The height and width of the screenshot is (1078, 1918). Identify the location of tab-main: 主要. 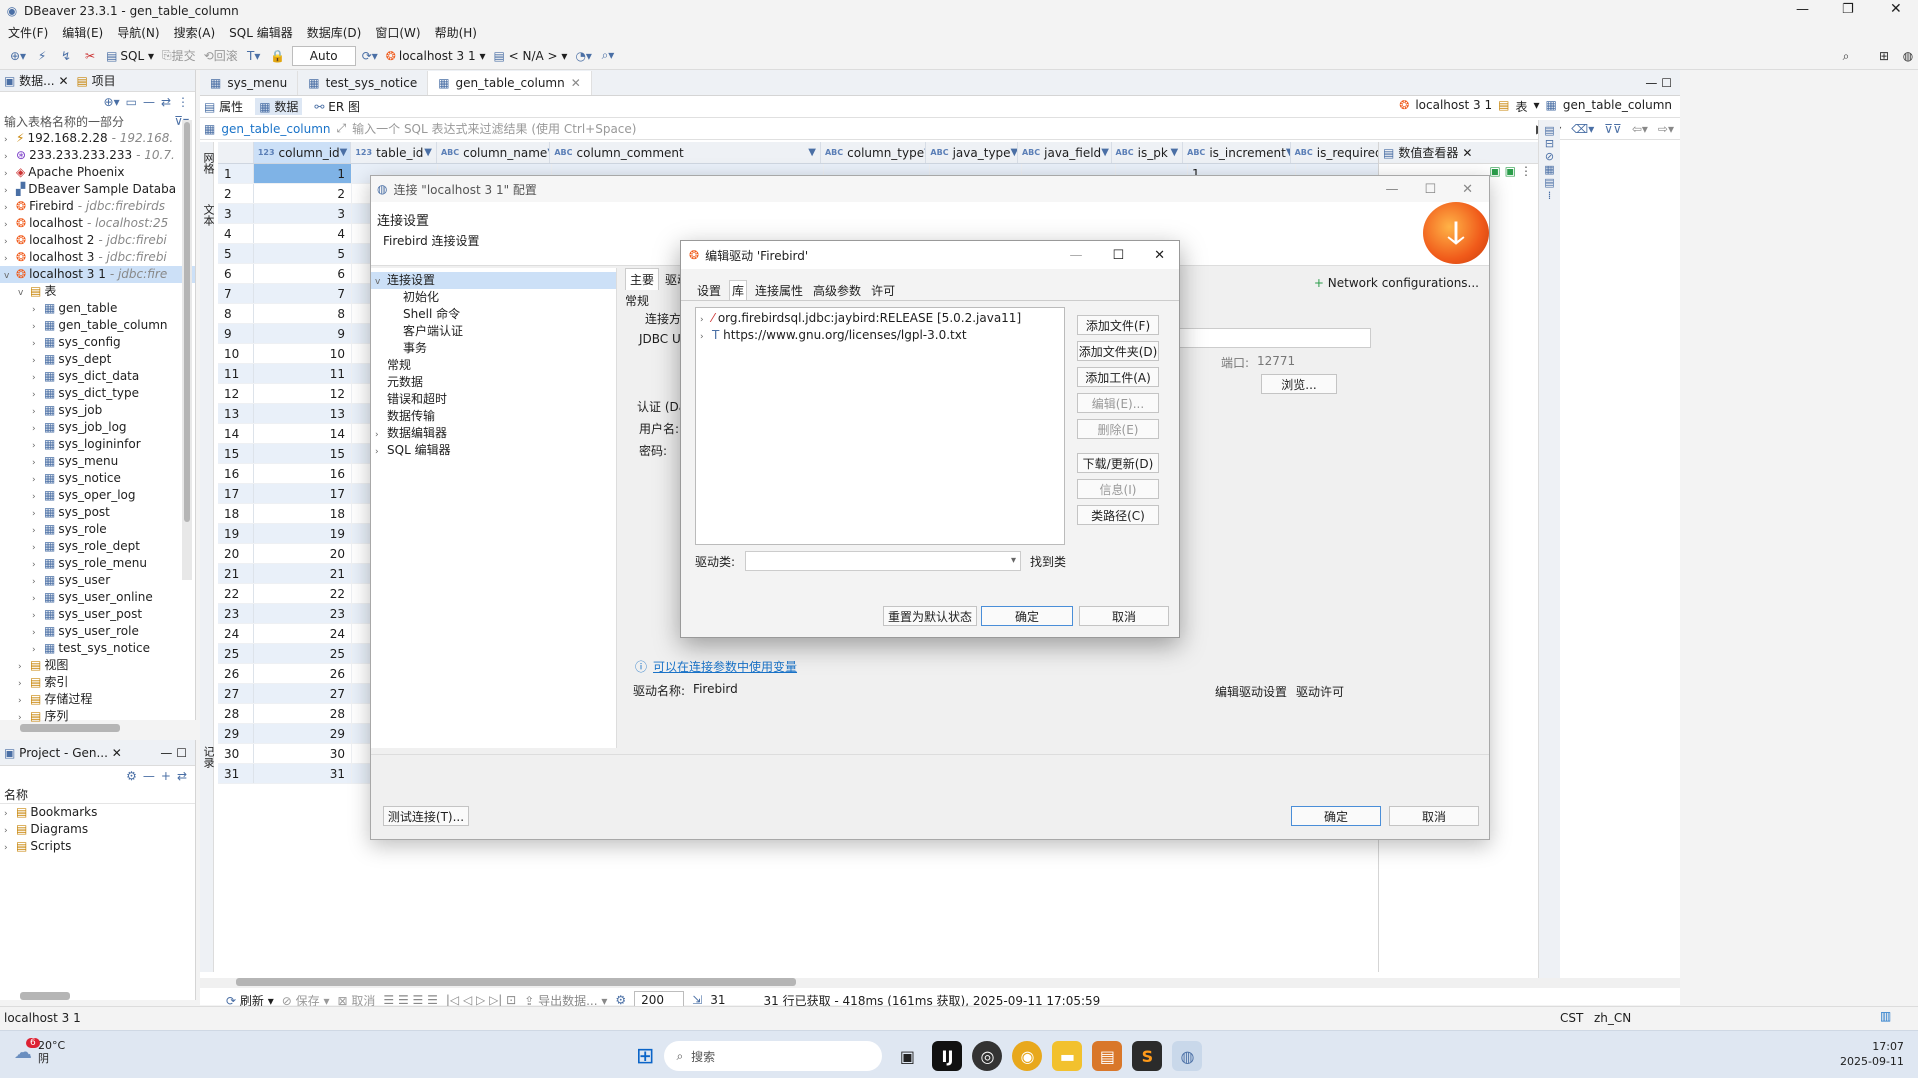
(642, 279).